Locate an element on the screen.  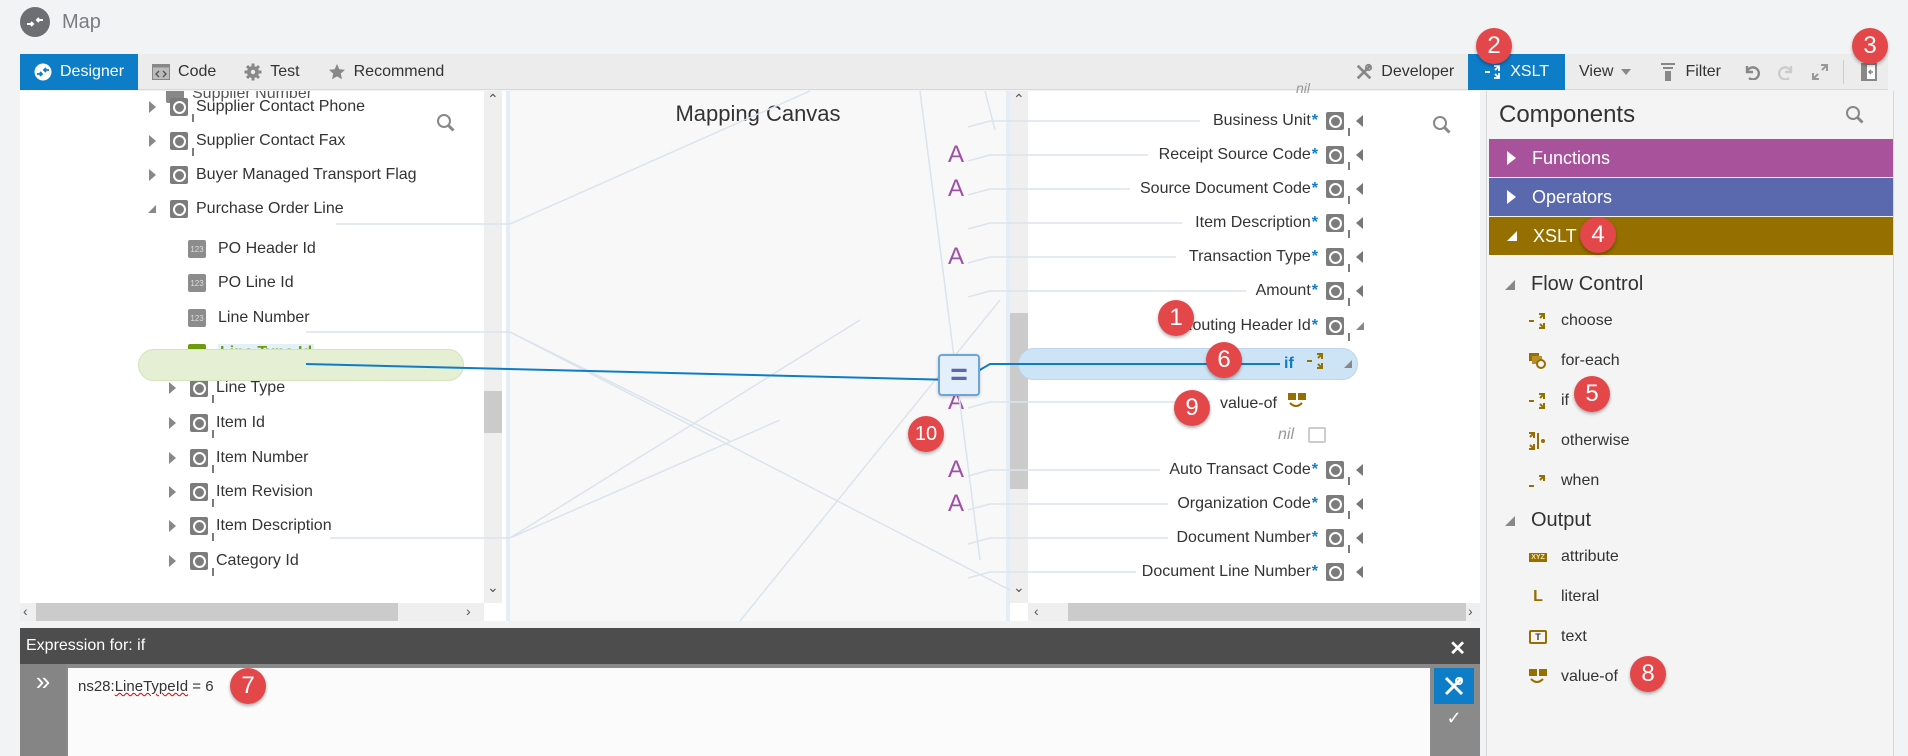
components-search-icon is located at coordinates (1855, 117).